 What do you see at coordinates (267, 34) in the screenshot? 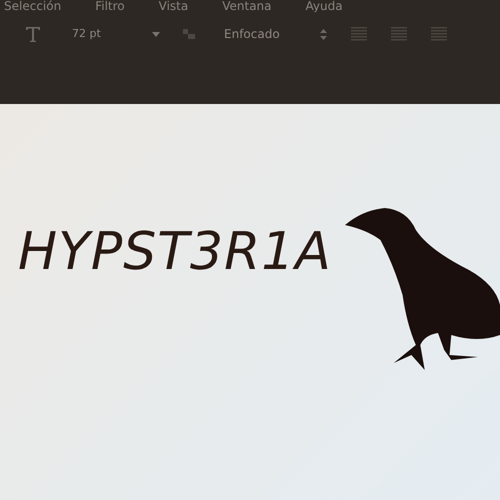
I see `antialias-dropdown: Enfocado` at bounding box center [267, 34].